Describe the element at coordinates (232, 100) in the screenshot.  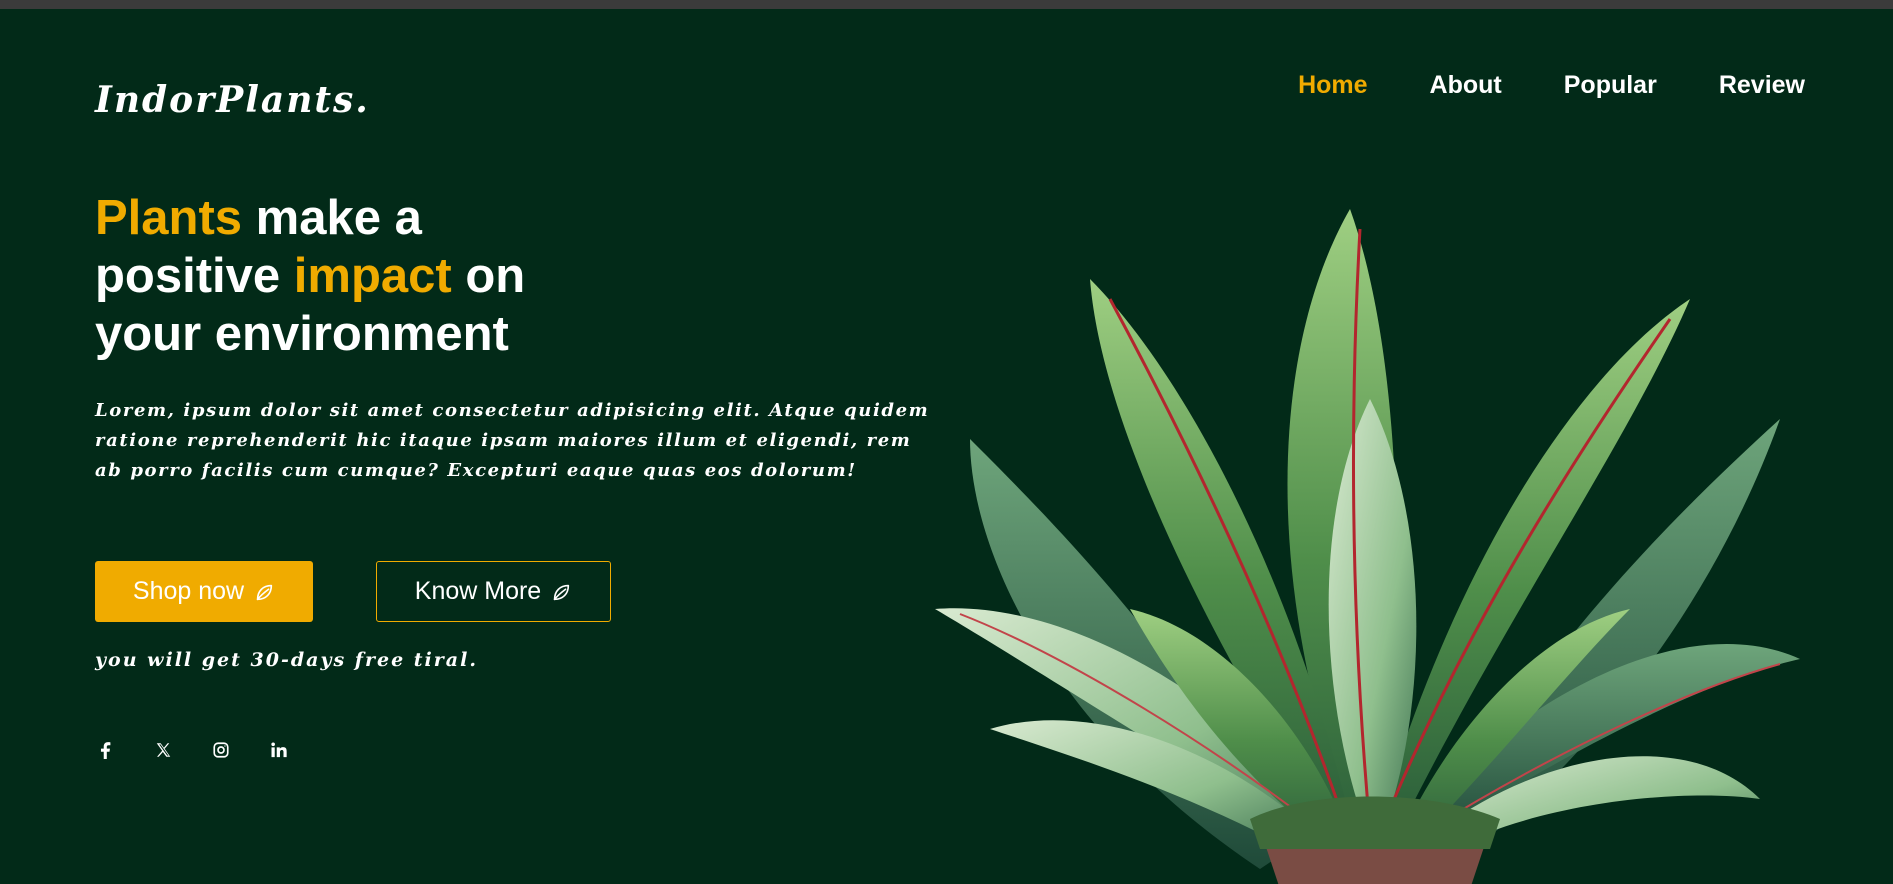
I see `brand-logo: IndorPlants.` at that location.